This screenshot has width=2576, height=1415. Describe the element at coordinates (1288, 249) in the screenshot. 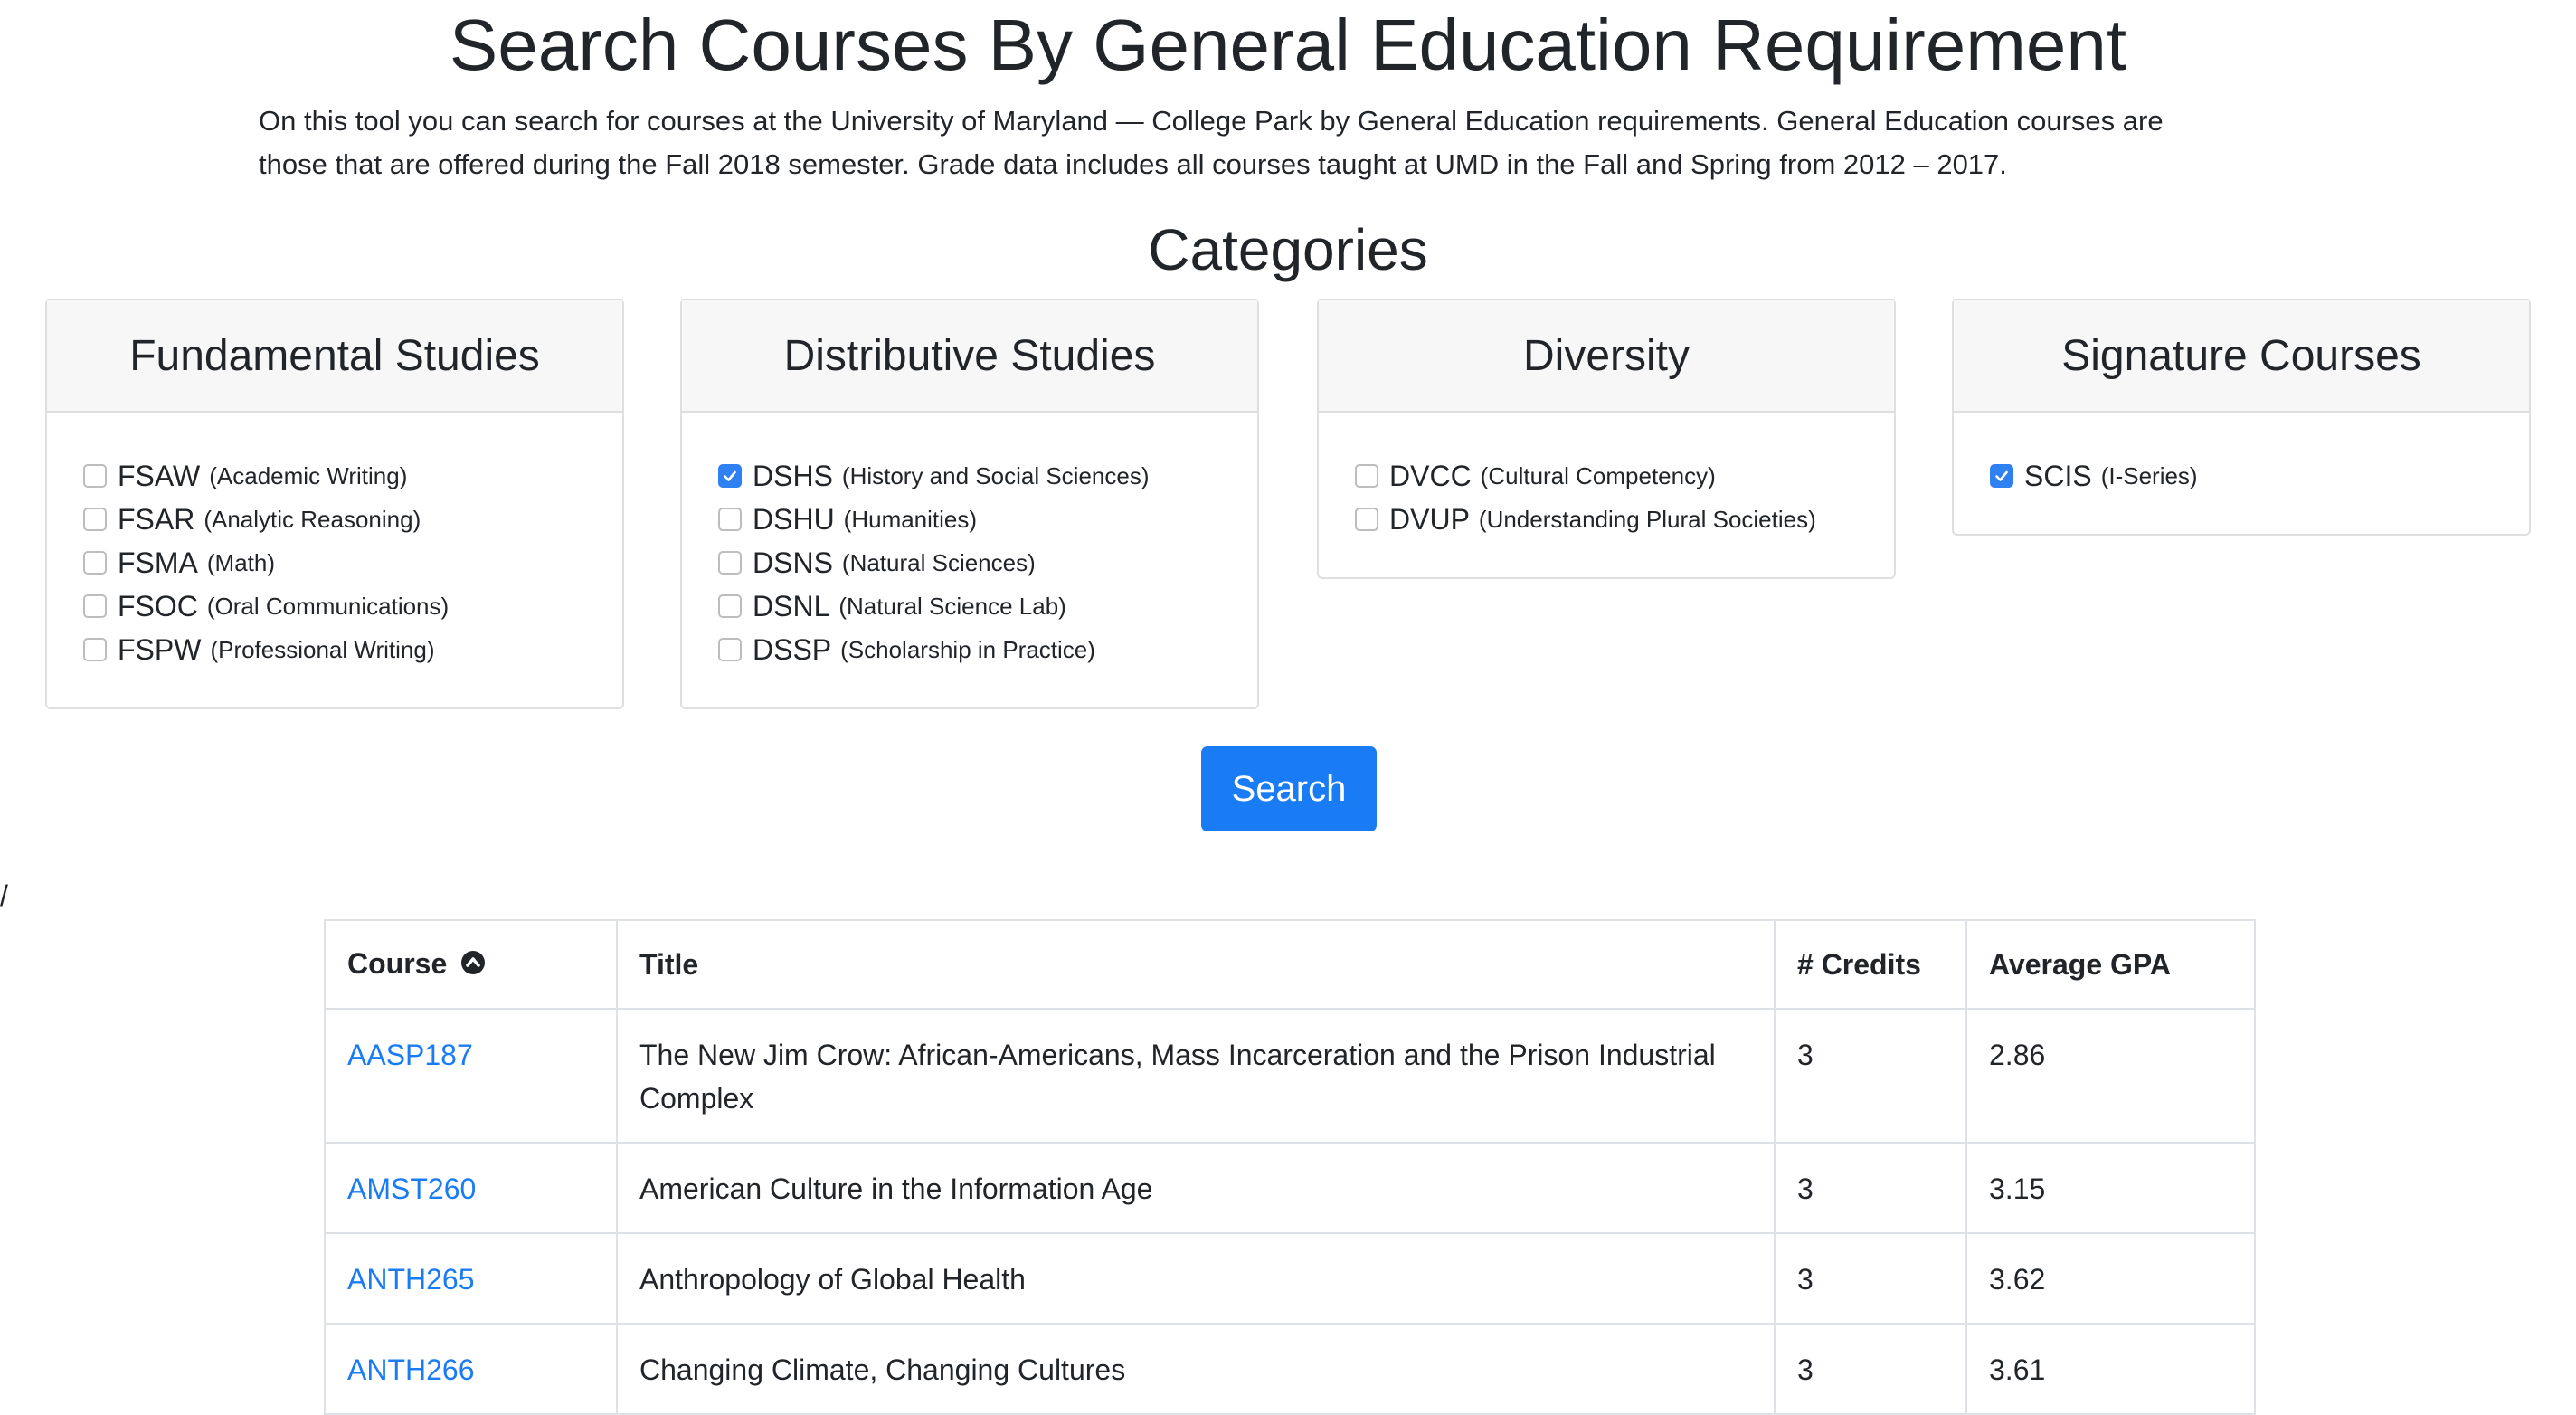

I see `categories-heading: Categories` at that location.